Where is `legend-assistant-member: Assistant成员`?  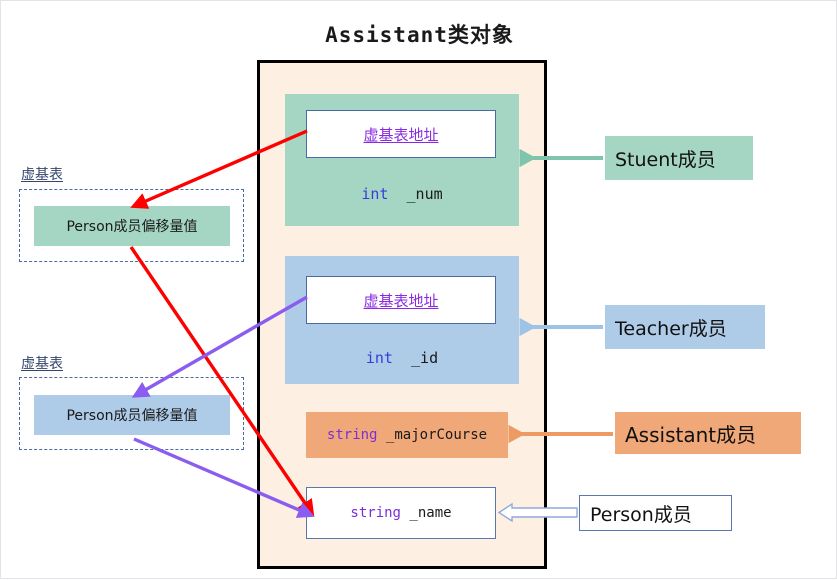
legend-assistant-member: Assistant成员 is located at coordinates (708, 433).